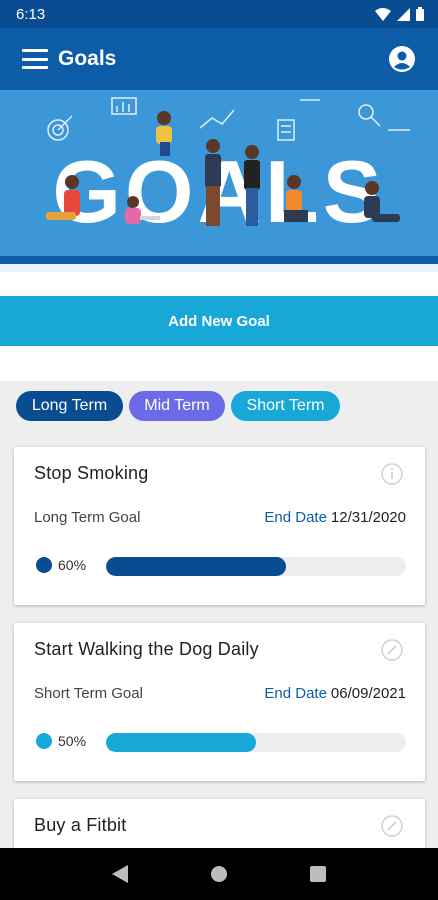 The height and width of the screenshot is (900, 438). What do you see at coordinates (87, 58) in the screenshot?
I see `page-title: Goals` at bounding box center [87, 58].